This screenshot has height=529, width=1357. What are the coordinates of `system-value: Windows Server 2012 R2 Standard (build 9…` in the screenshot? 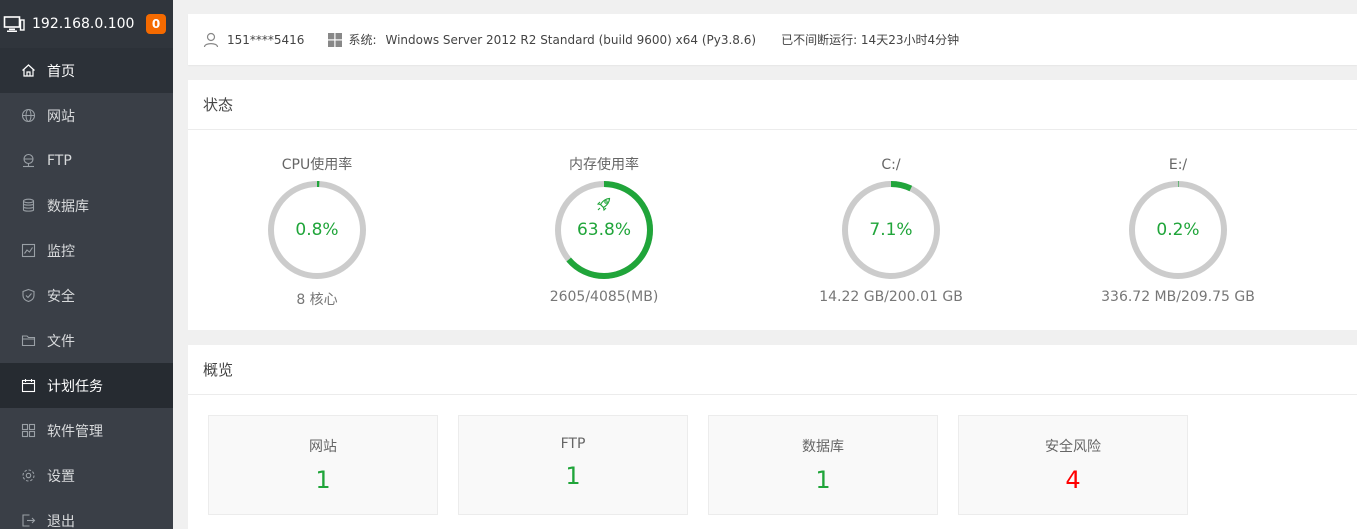 It's located at (571, 39).